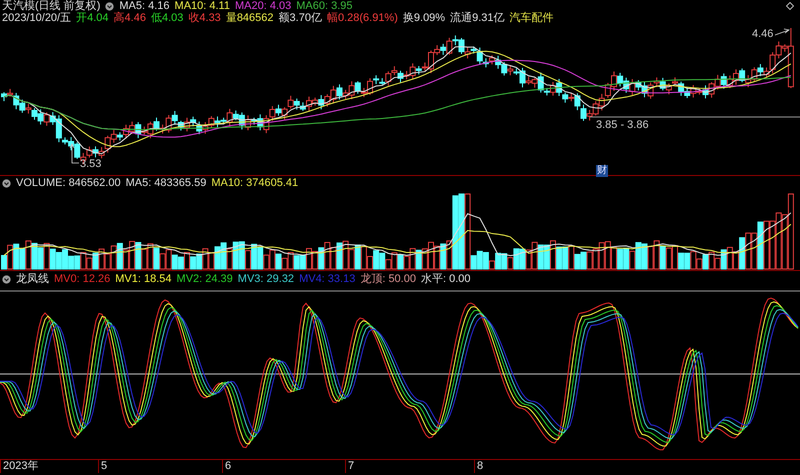 The height and width of the screenshot is (475, 800). Describe the element at coordinates (388, 279) in the screenshot. I see `indicator-value: 龙顶: 50.00` at that location.